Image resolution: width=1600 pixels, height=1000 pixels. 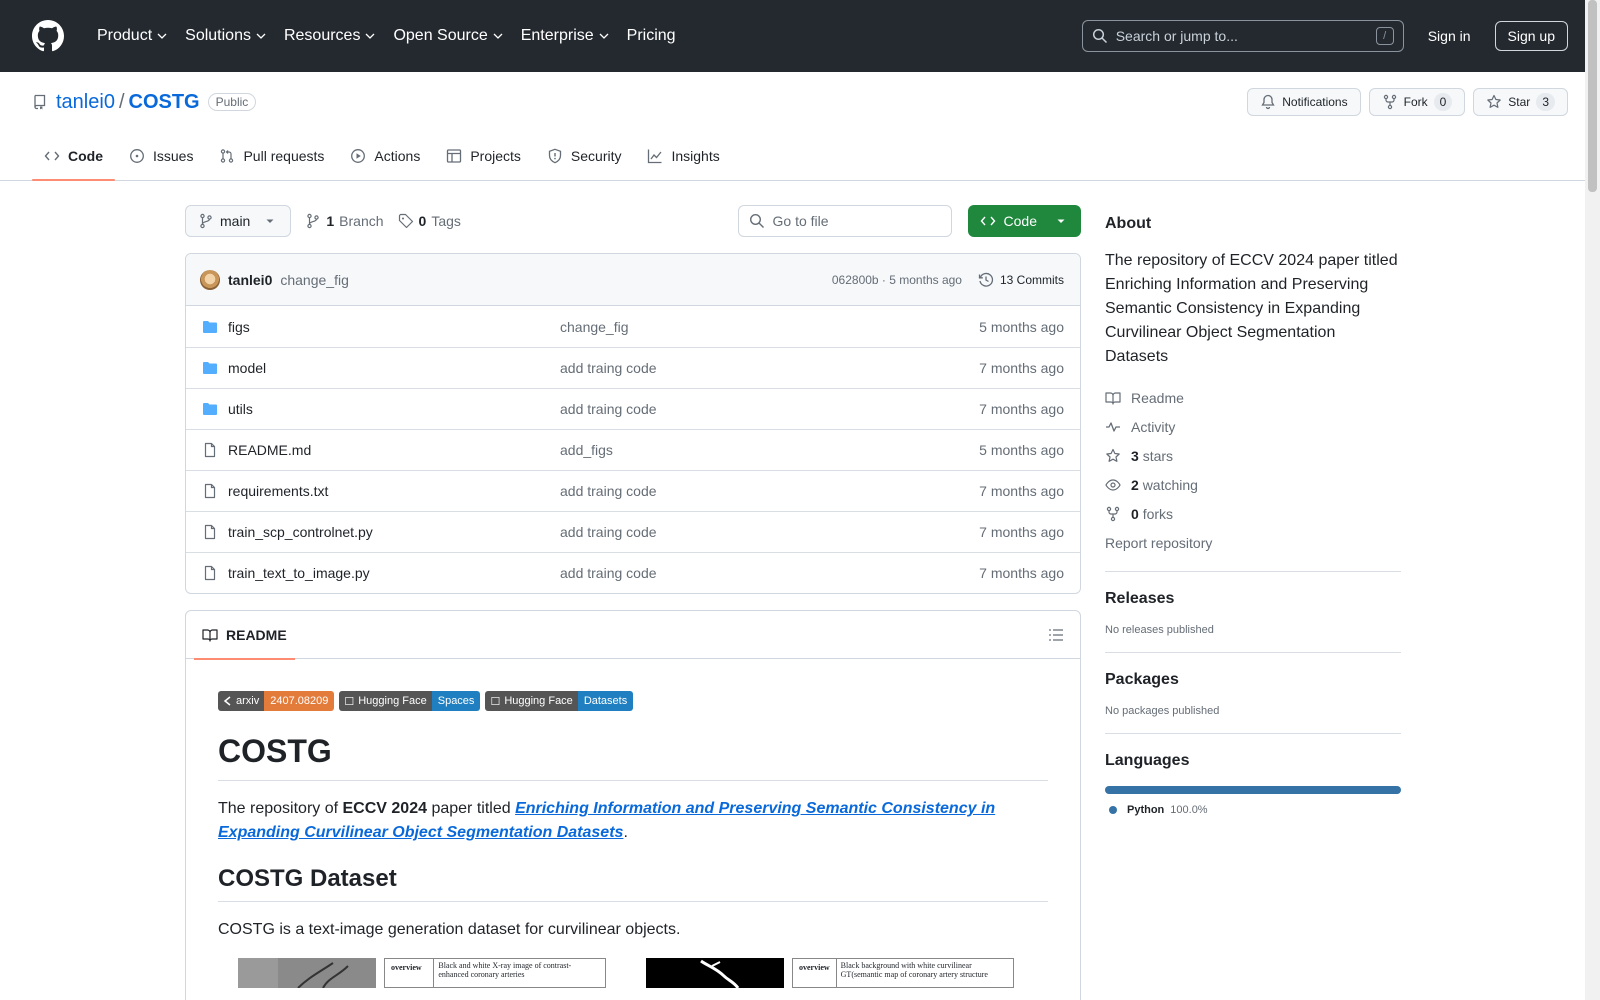 What do you see at coordinates (1135, 455) in the screenshot?
I see `stars-count: 3` at bounding box center [1135, 455].